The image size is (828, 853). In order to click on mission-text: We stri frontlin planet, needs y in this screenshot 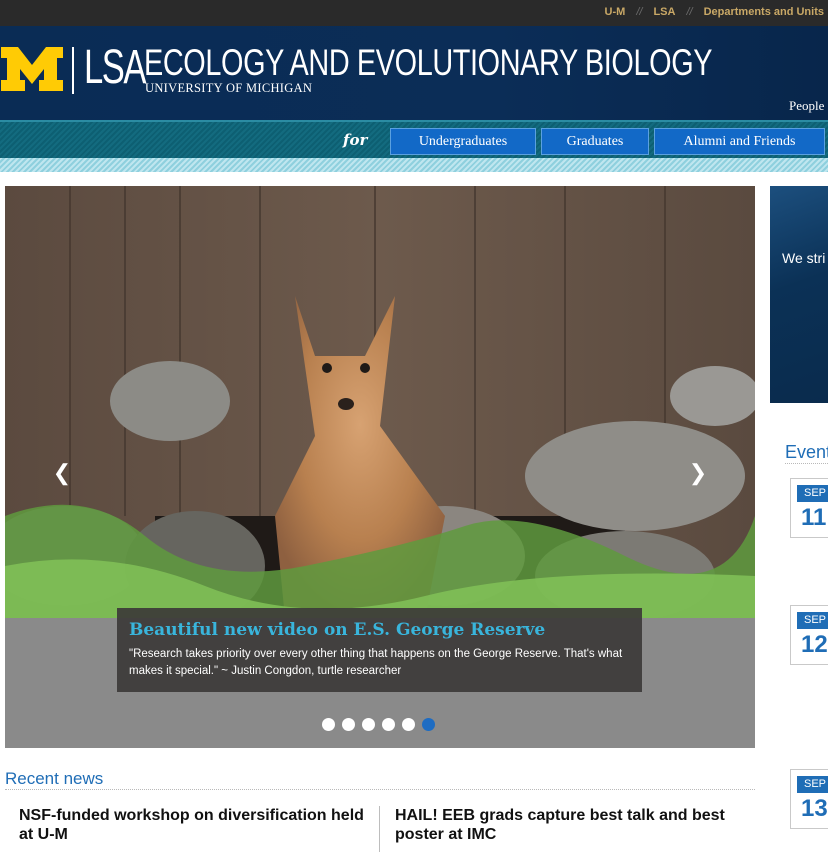, I will do `click(805, 258)`.